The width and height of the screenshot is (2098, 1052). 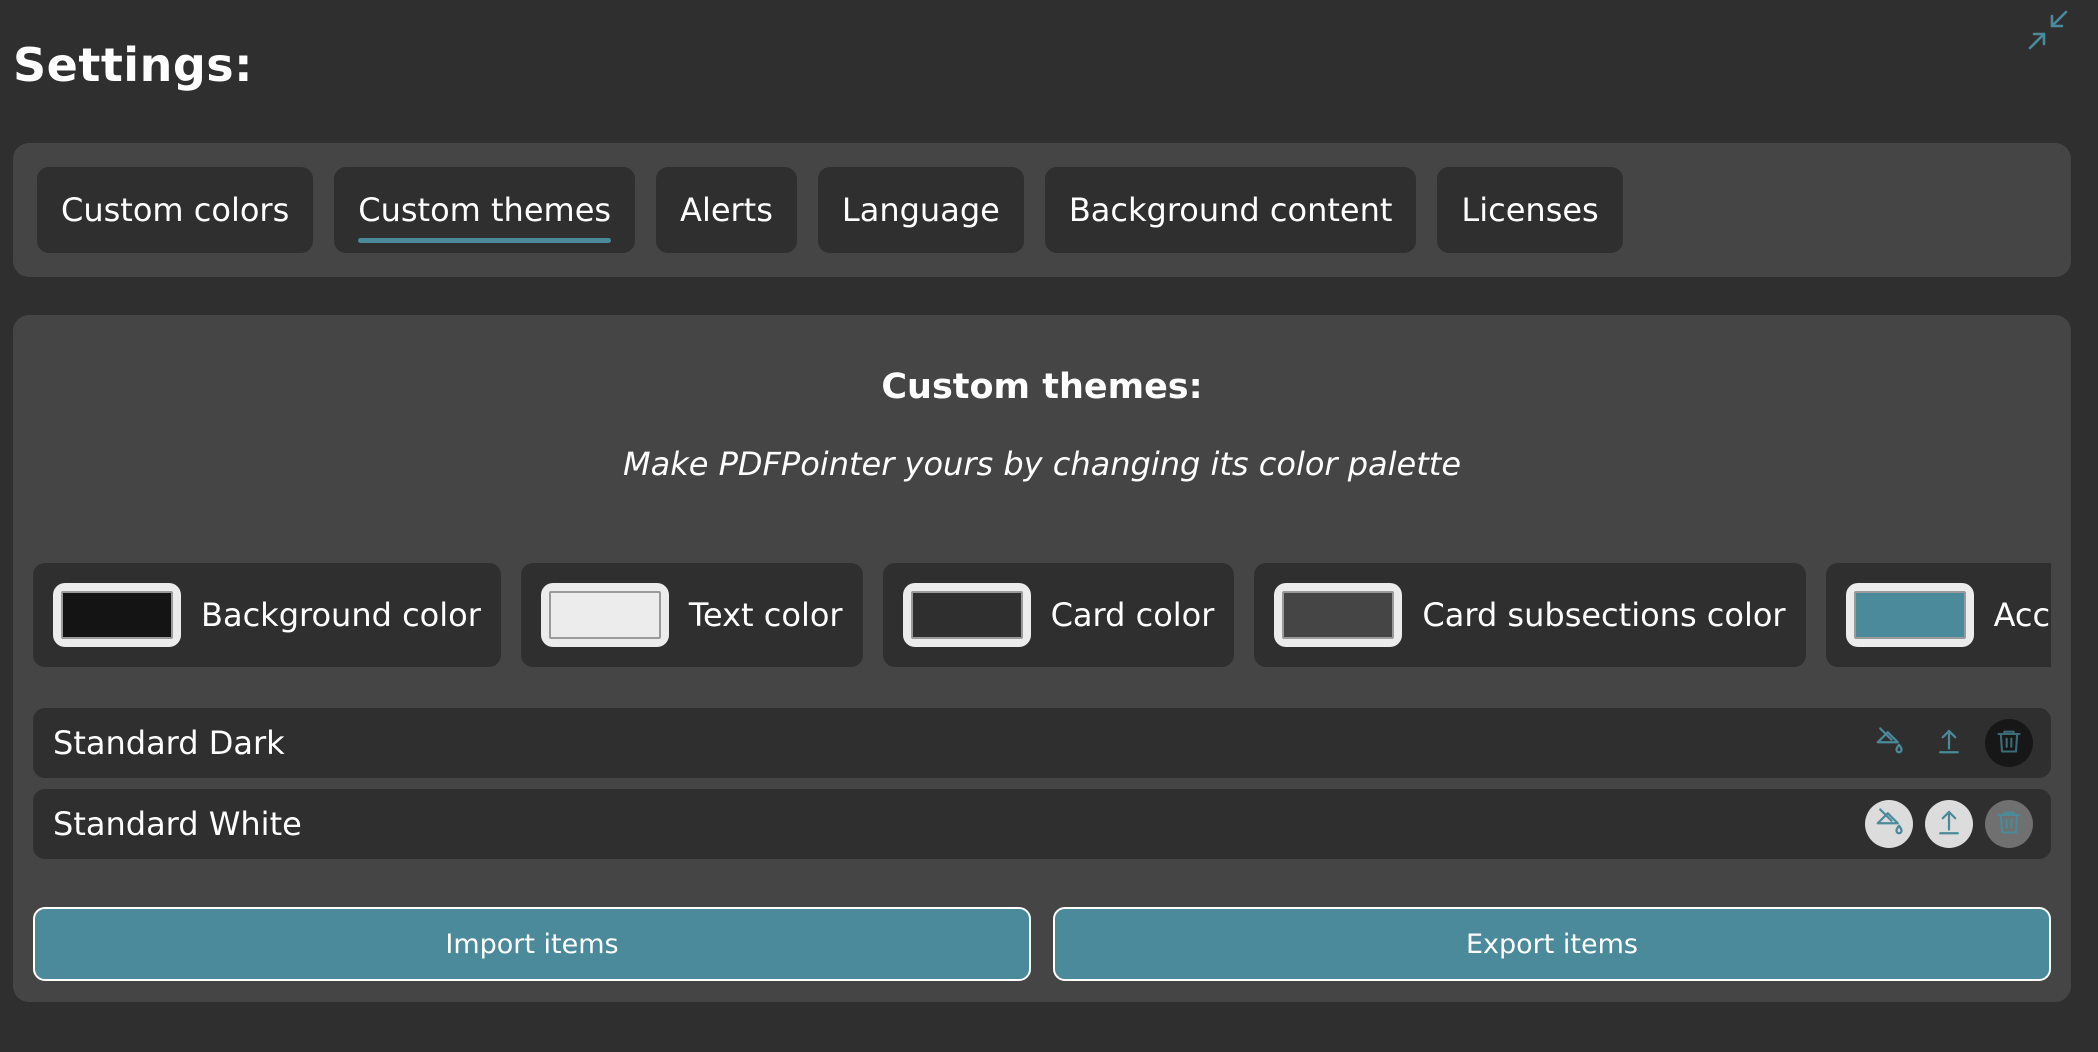 I want to click on tab-custom-themes: Custom themes, so click(x=485, y=210).